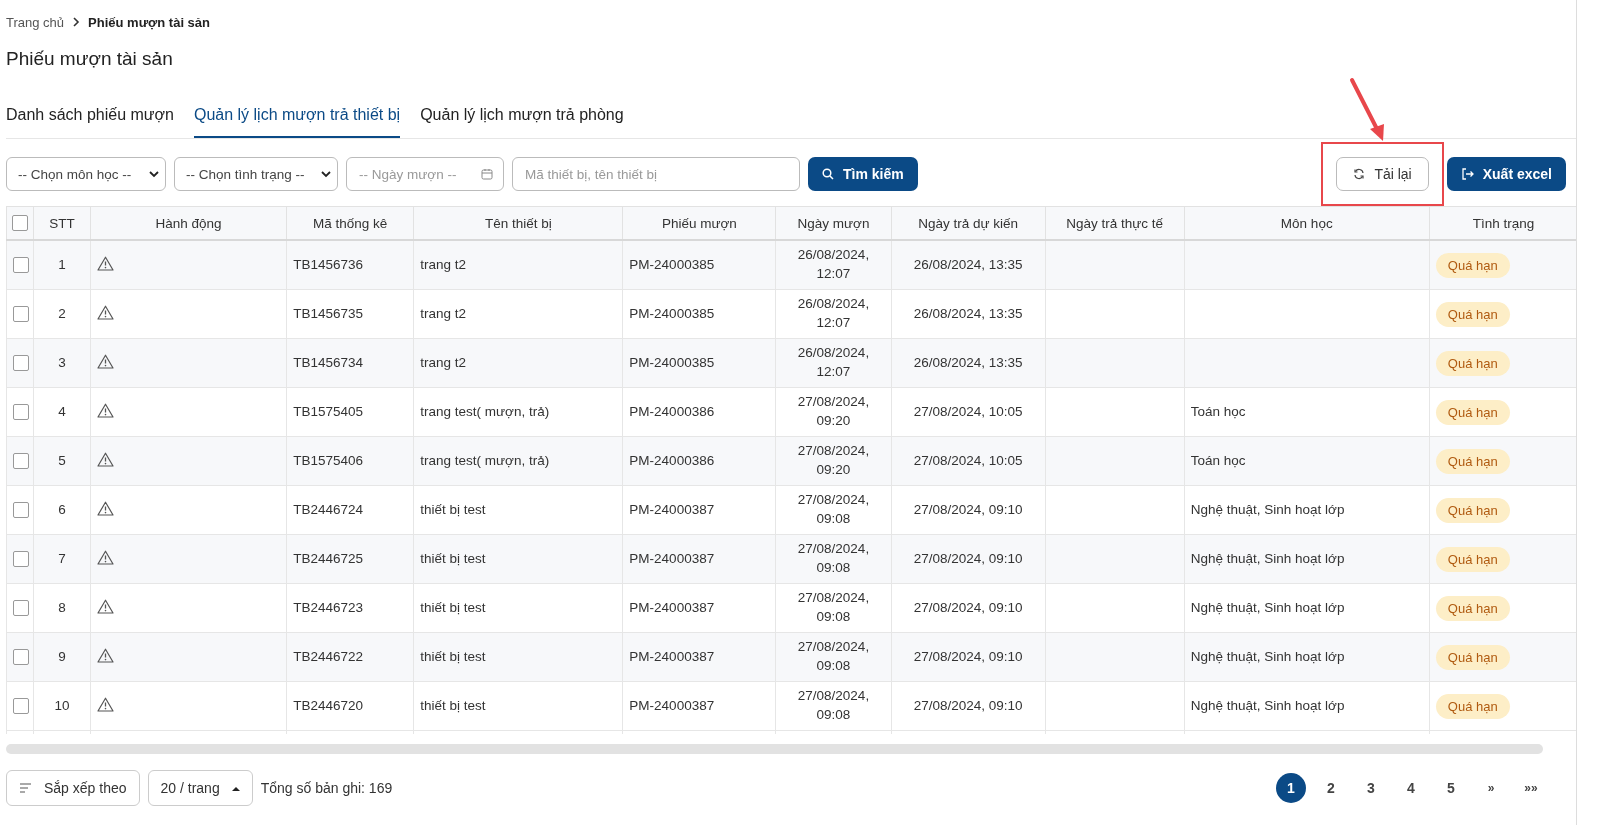 The height and width of the screenshot is (825, 1600). Describe the element at coordinates (328, 558) in the screenshot. I see `table-cell: TB2446725` at that location.